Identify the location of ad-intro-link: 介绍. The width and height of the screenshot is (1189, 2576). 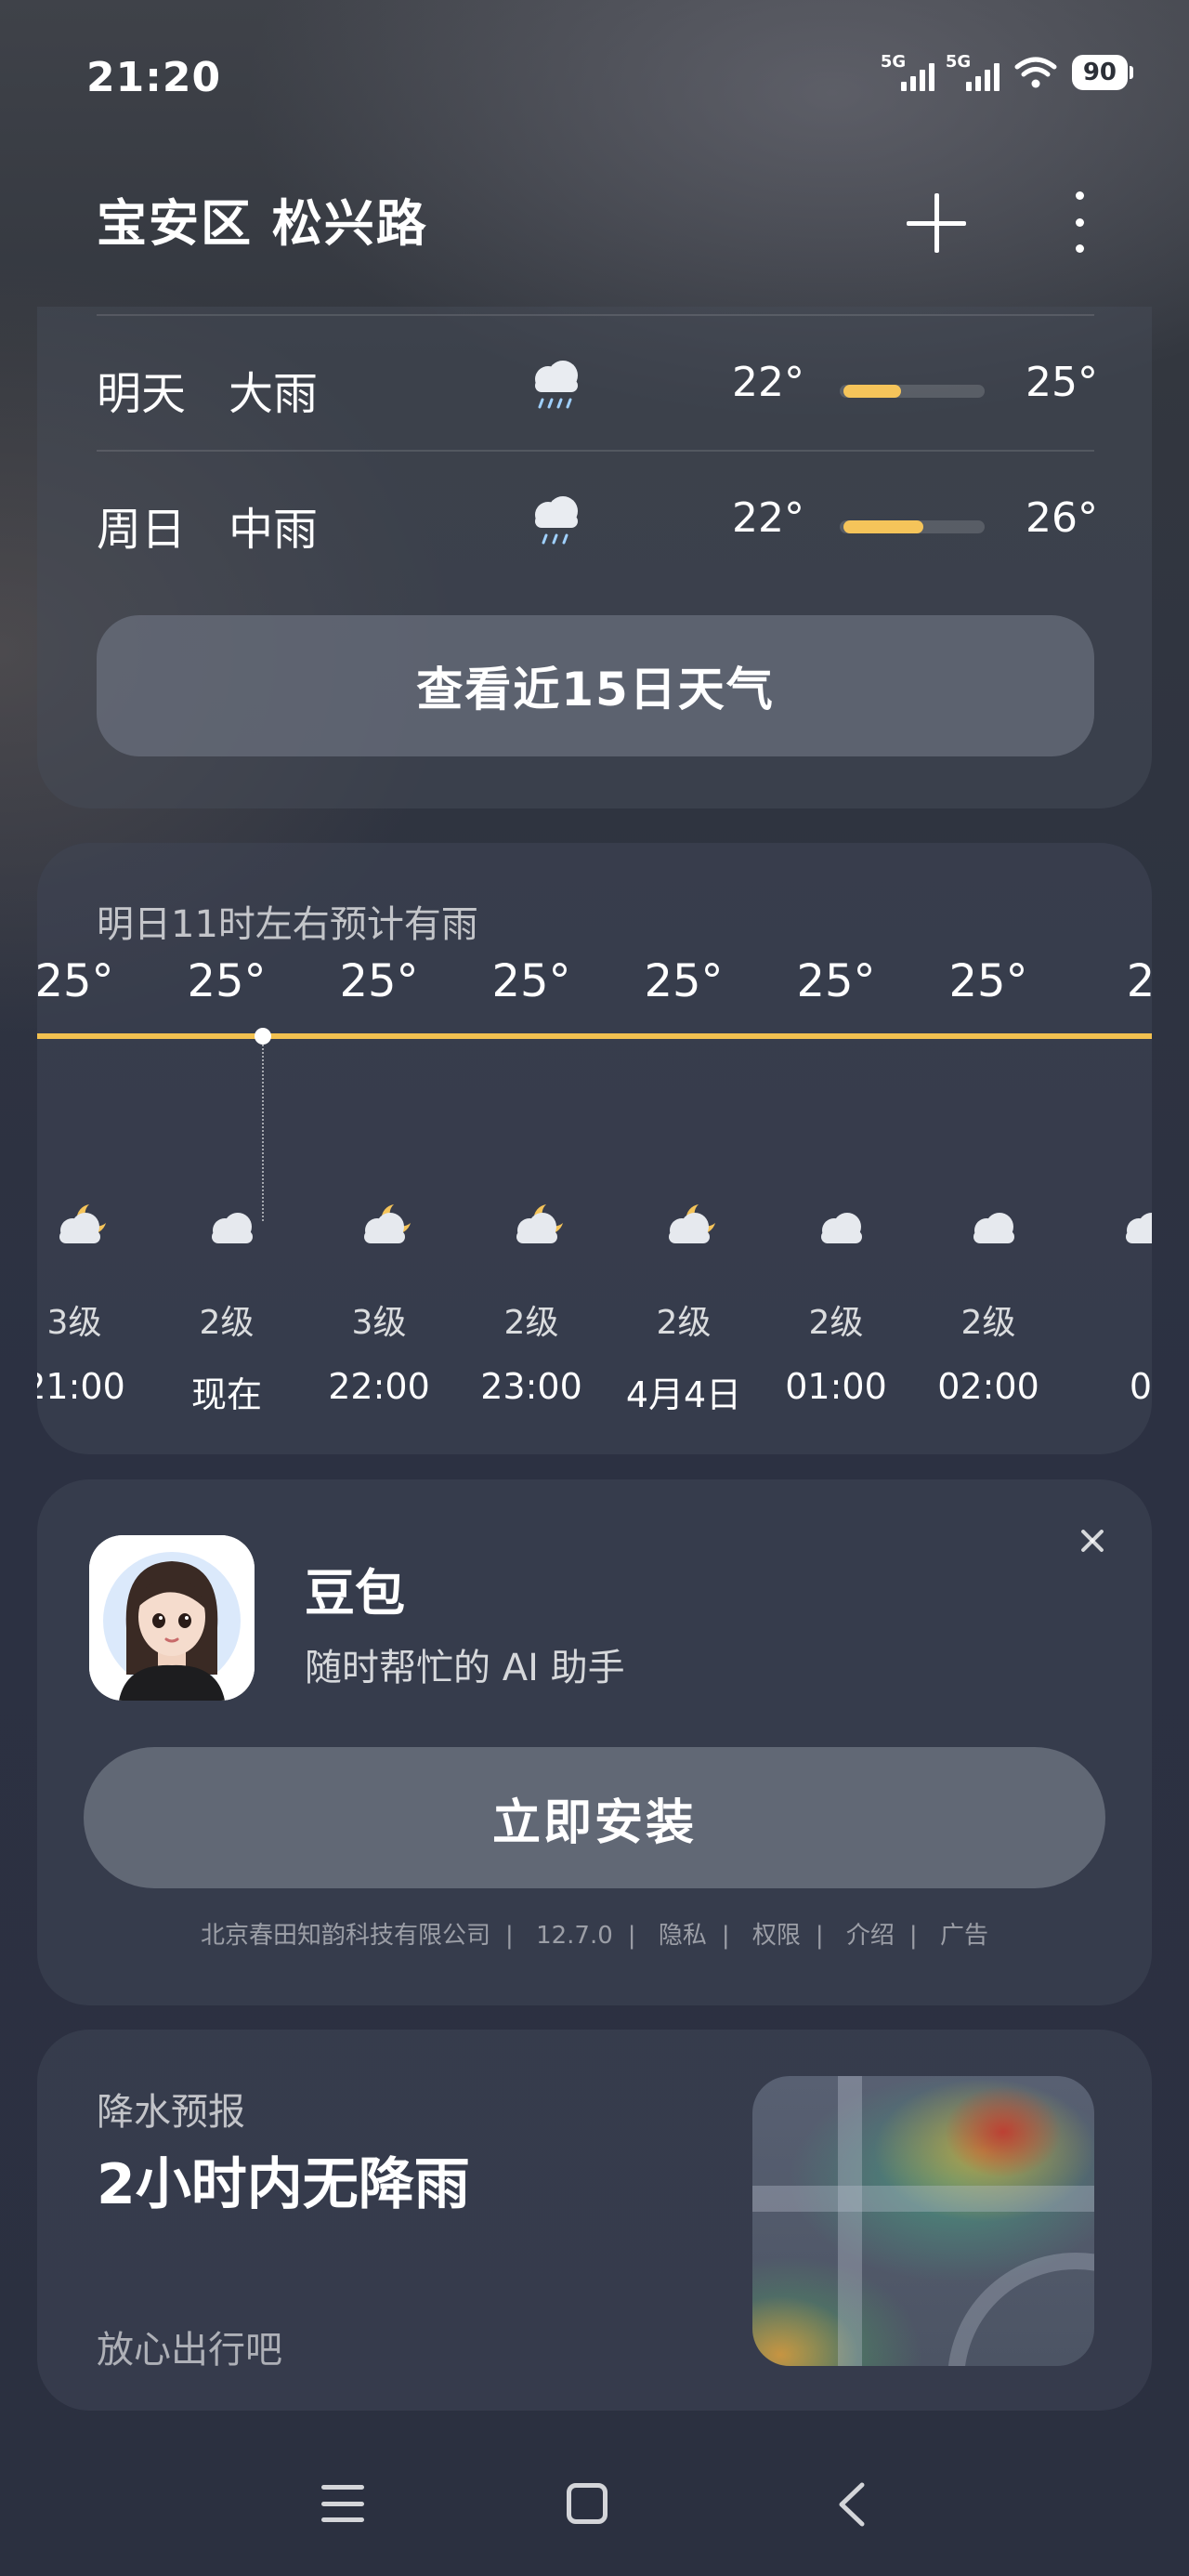
(870, 1936).